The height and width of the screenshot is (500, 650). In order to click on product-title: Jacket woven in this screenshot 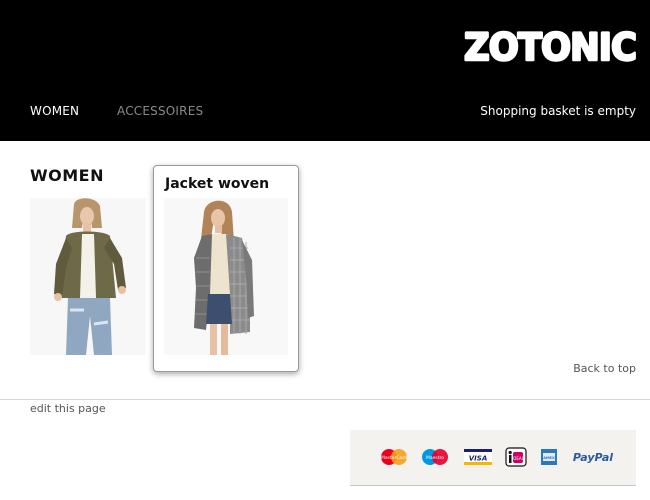, I will do `click(217, 184)`.